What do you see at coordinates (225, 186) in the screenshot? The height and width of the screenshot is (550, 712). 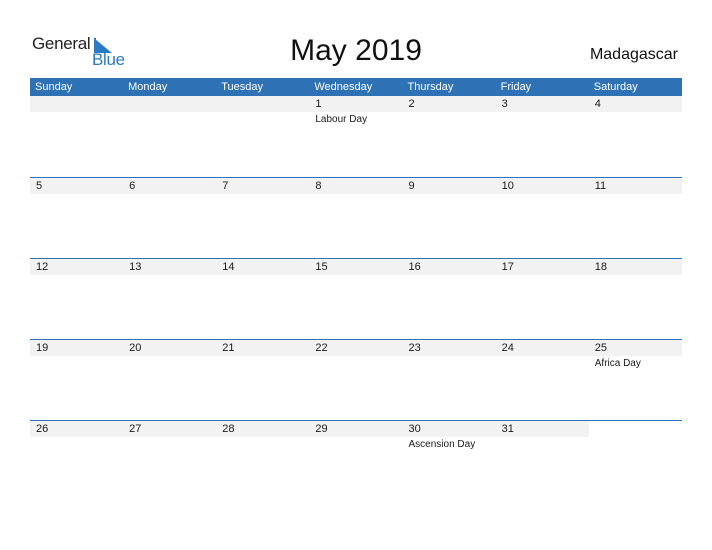 I see `day-number: 7` at bounding box center [225, 186].